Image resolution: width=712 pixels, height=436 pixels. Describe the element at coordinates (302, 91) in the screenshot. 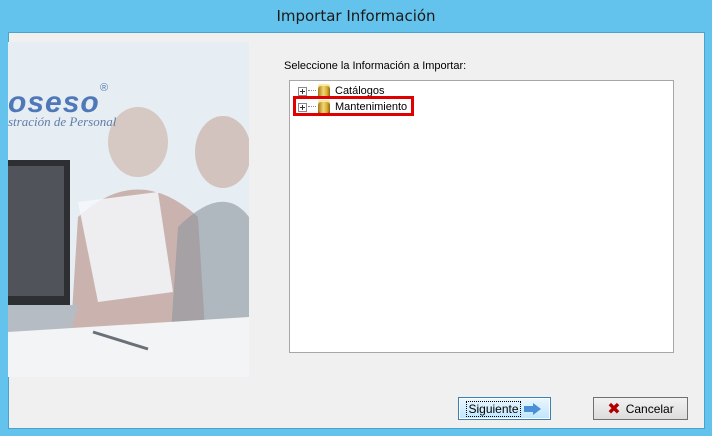

I see `expand-plus-icon` at that location.